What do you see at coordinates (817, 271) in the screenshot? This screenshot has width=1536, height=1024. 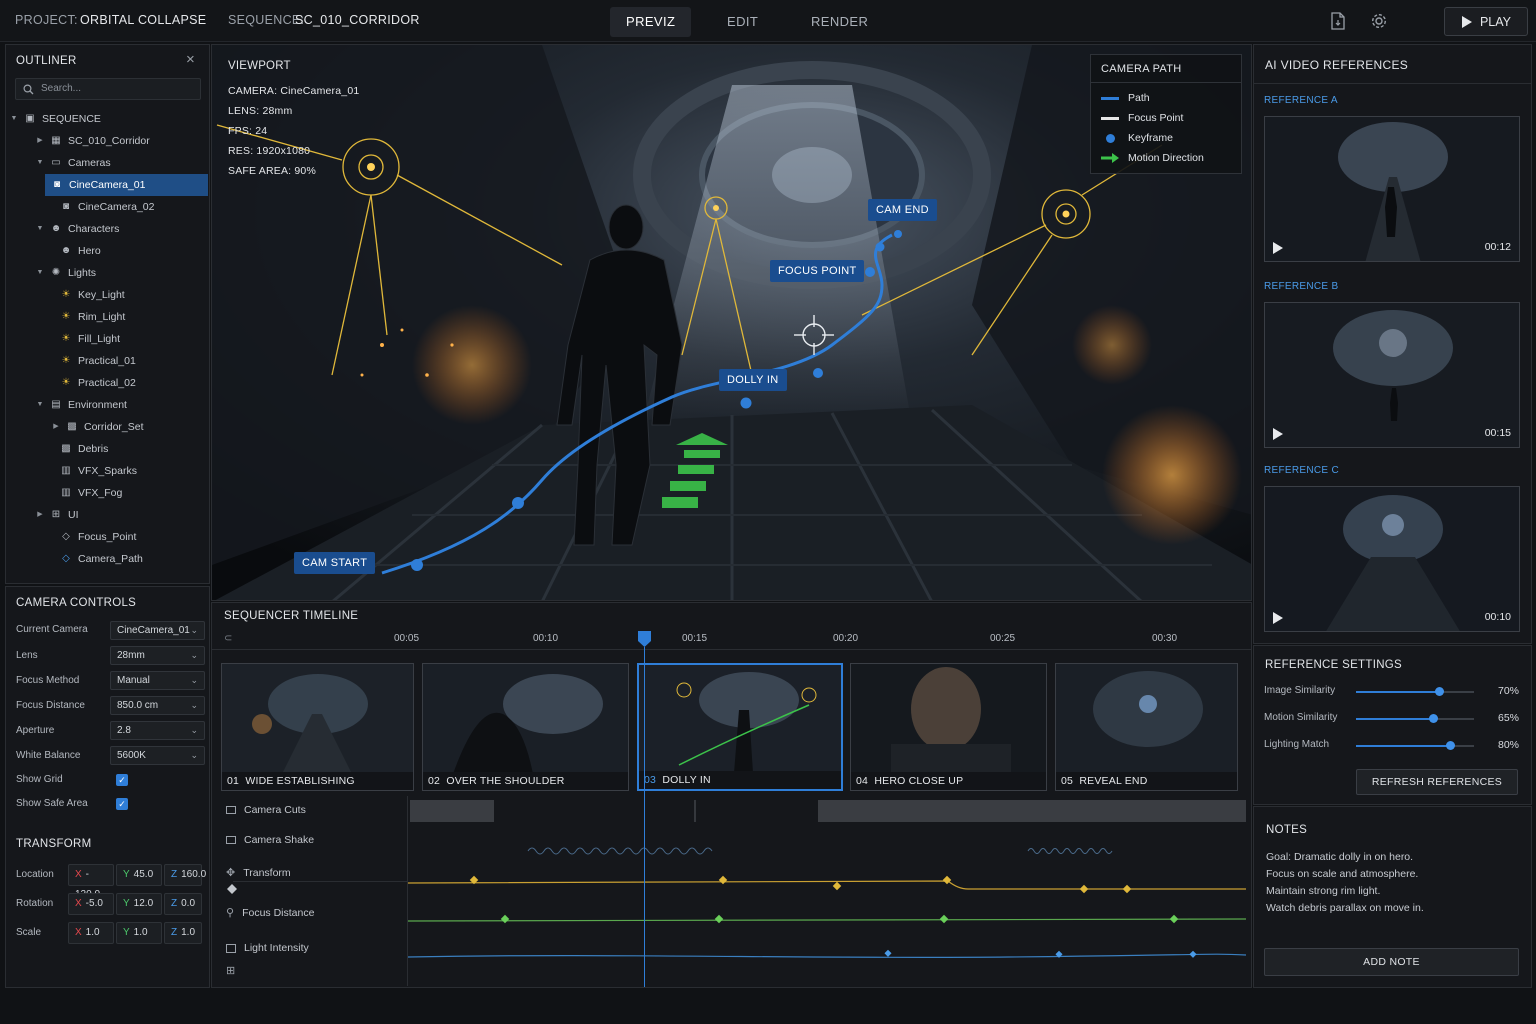 I see `focus-point-tag: FOCUS POINT` at bounding box center [817, 271].